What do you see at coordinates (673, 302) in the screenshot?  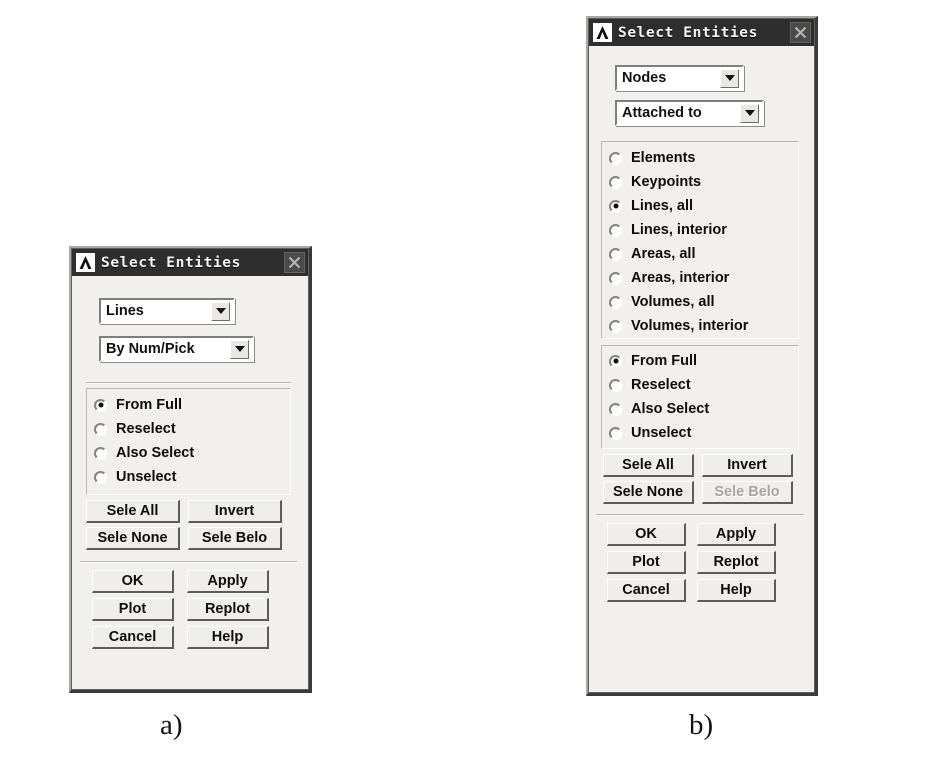 I see `attached-radio-b-label: Volumes, all` at bounding box center [673, 302].